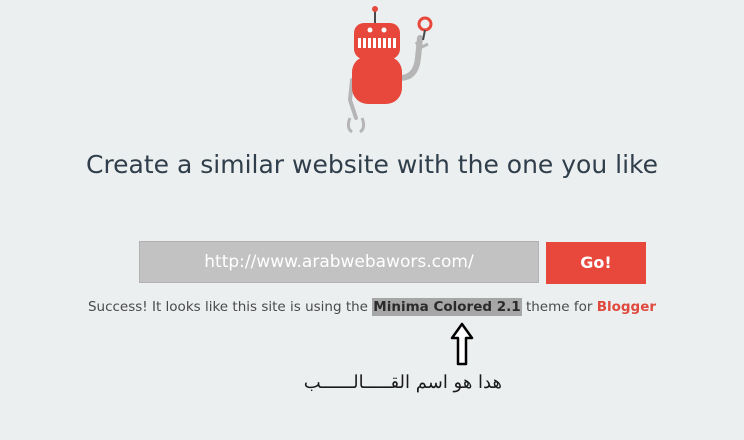  I want to click on up-arrow-icon, so click(462, 344).